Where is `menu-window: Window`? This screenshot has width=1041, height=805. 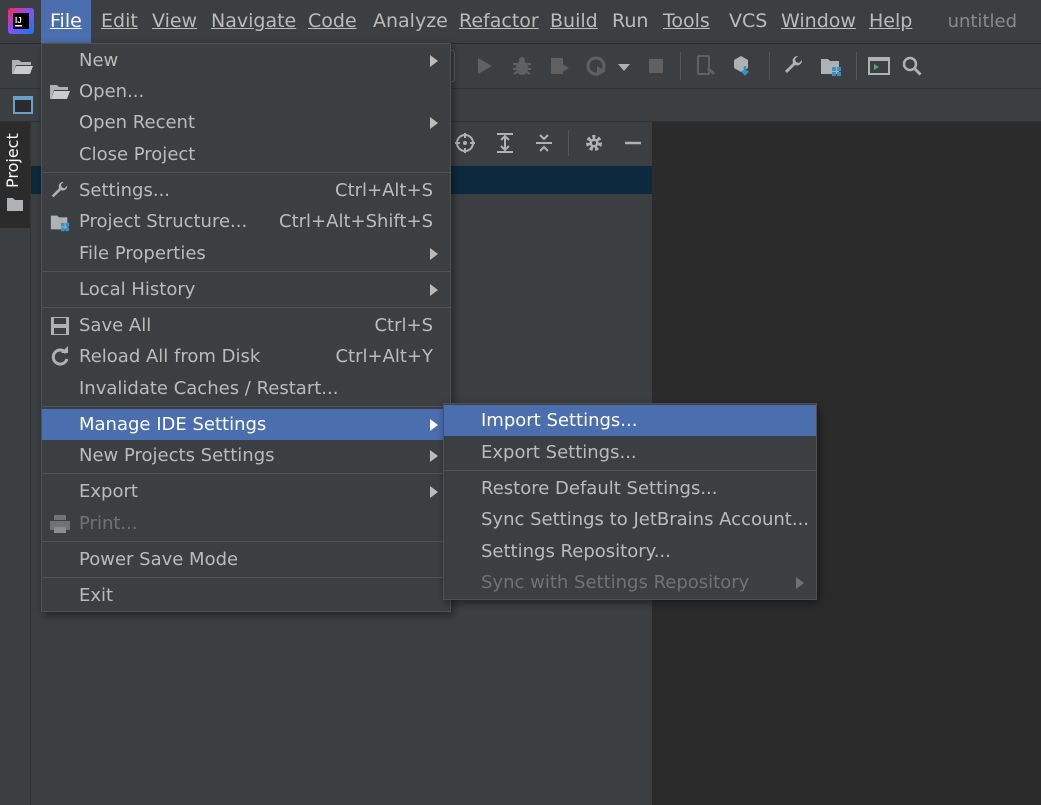 menu-window: Window is located at coordinates (818, 21).